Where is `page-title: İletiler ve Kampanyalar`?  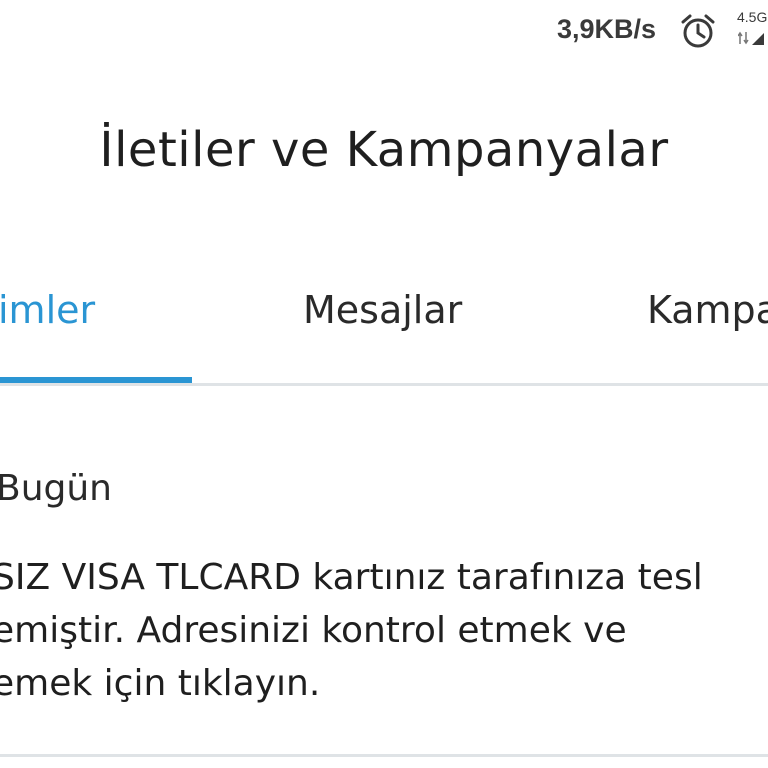
page-title: İletiler ve Kampanyalar is located at coordinates (384, 150).